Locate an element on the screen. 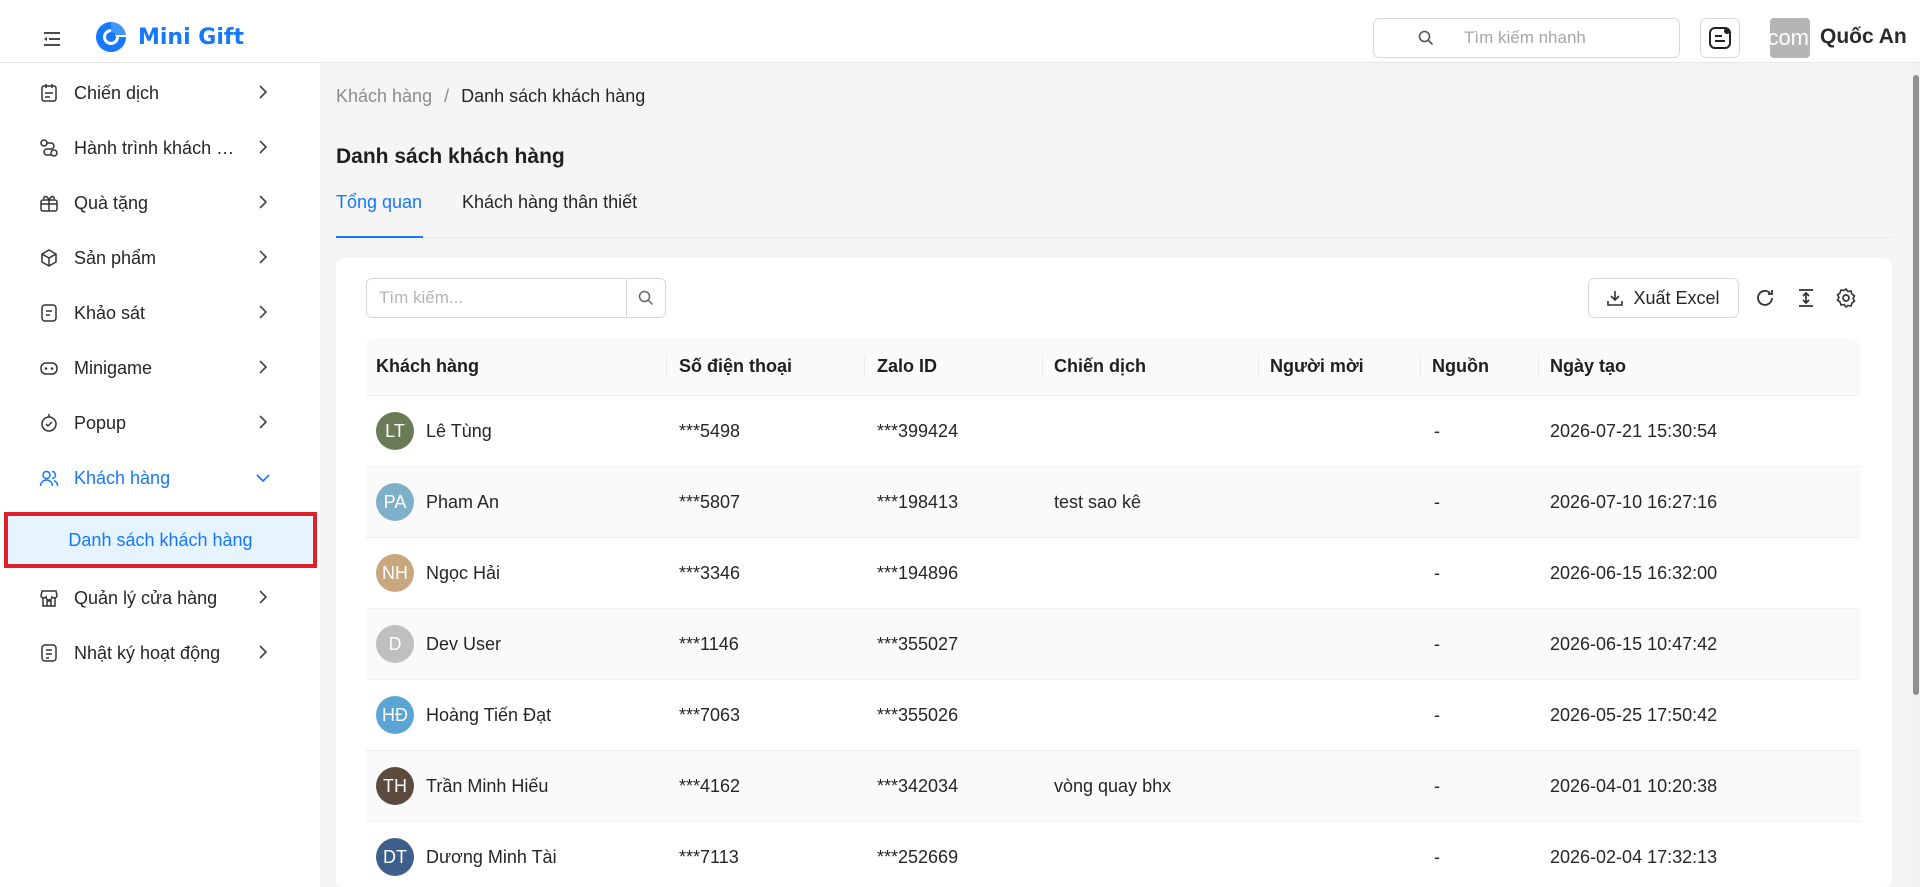 The width and height of the screenshot is (1920, 887). col-header-customer: Khách hàng is located at coordinates (427, 366).